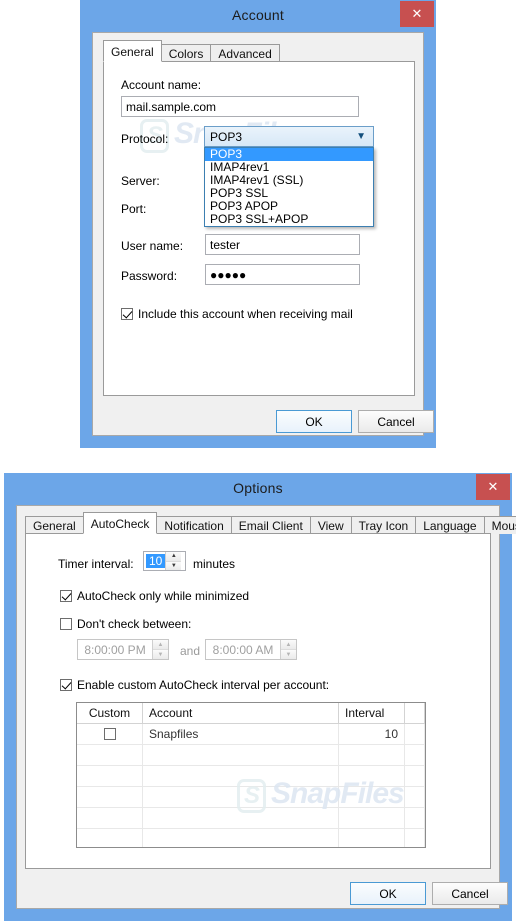 Image resolution: width=516 pixels, height=921 pixels. What do you see at coordinates (214, 564) in the screenshot?
I see `timer-units-label: minutes` at bounding box center [214, 564].